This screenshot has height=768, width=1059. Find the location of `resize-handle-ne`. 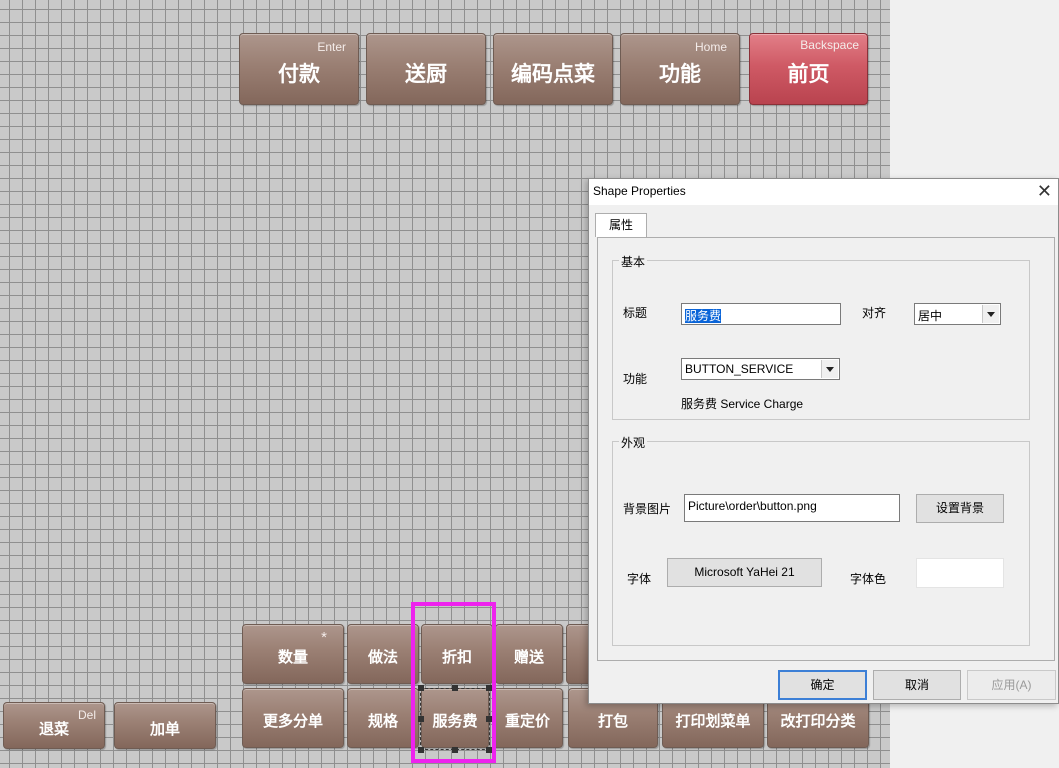

resize-handle-ne is located at coordinates (489, 688).